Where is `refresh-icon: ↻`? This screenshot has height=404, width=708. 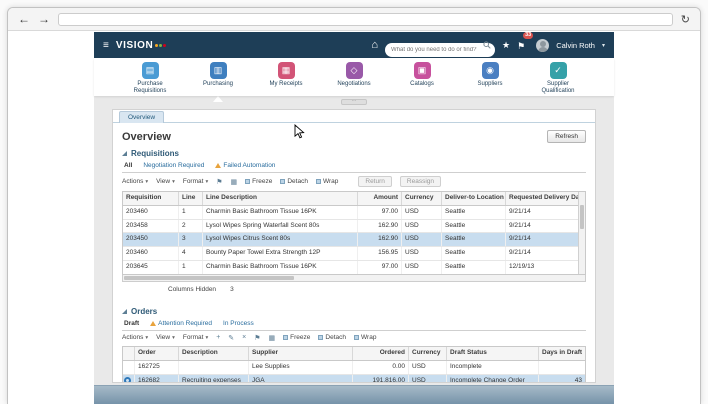 refresh-icon: ↻ is located at coordinates (685, 19).